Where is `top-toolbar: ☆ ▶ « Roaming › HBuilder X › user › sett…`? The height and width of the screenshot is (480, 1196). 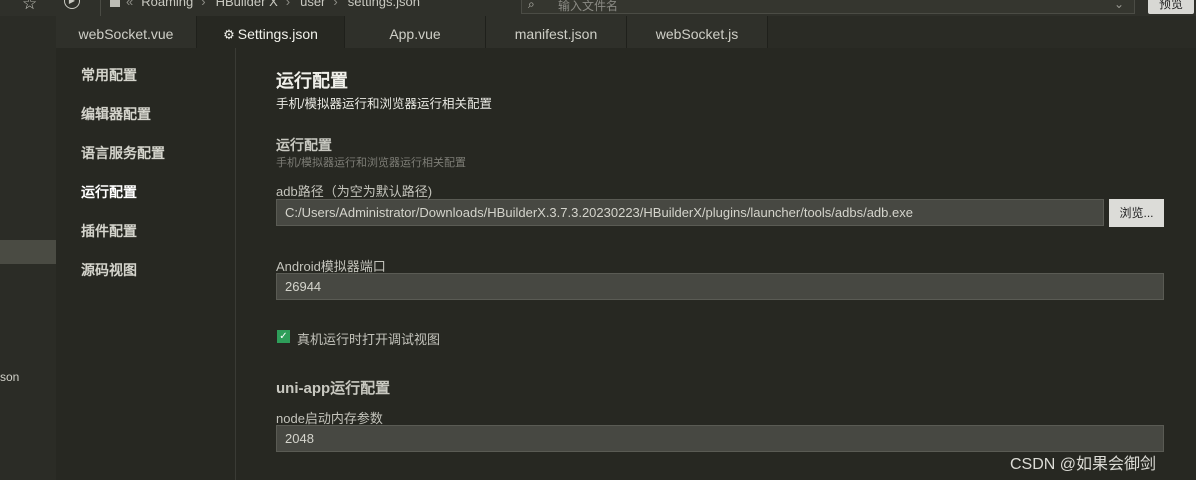 top-toolbar: ☆ ▶ « Roaming › HBuilder X › user › sett… is located at coordinates (598, 8).